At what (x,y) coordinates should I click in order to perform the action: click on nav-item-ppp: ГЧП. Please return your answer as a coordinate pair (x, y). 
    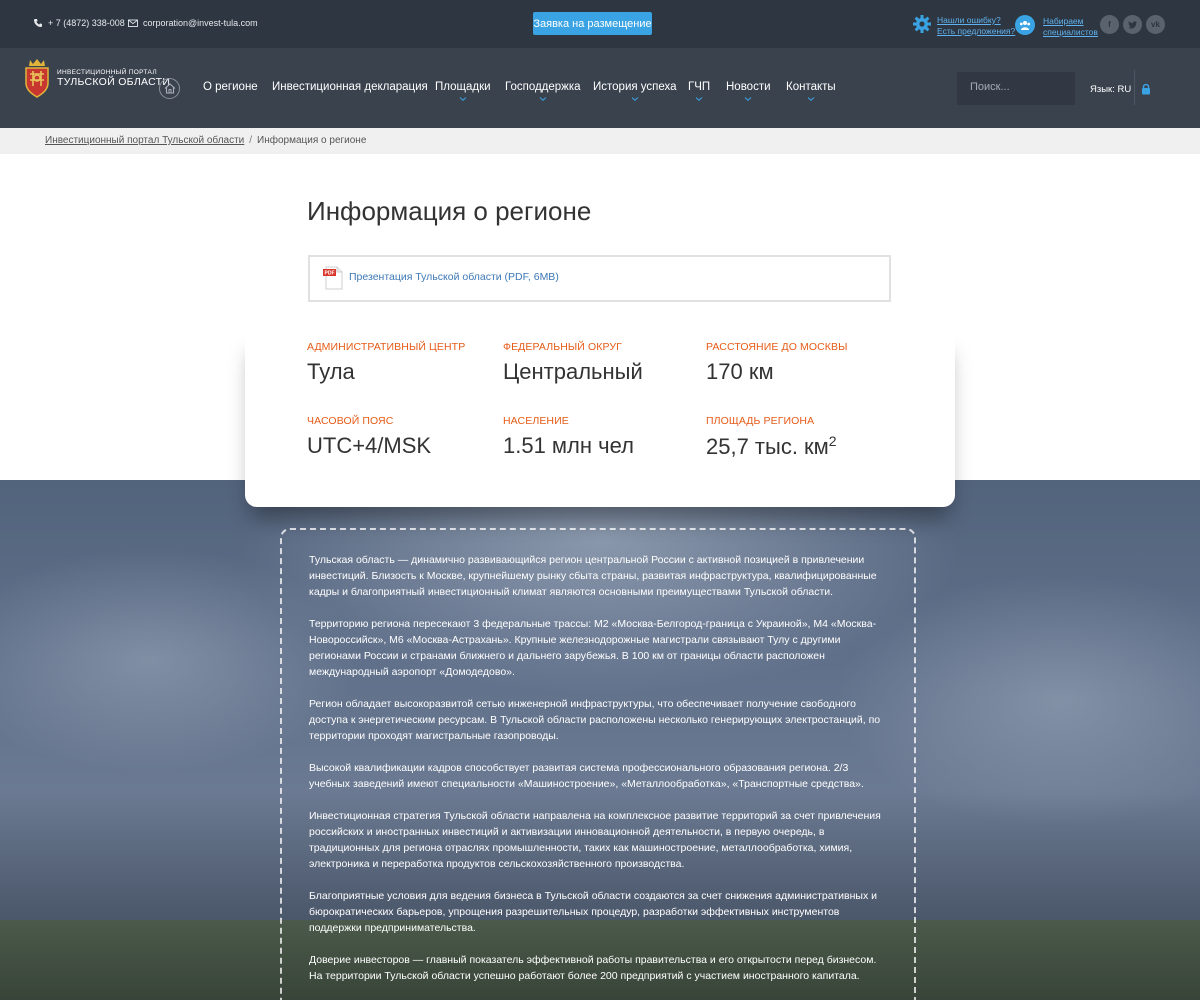
    Looking at the image, I should click on (699, 91).